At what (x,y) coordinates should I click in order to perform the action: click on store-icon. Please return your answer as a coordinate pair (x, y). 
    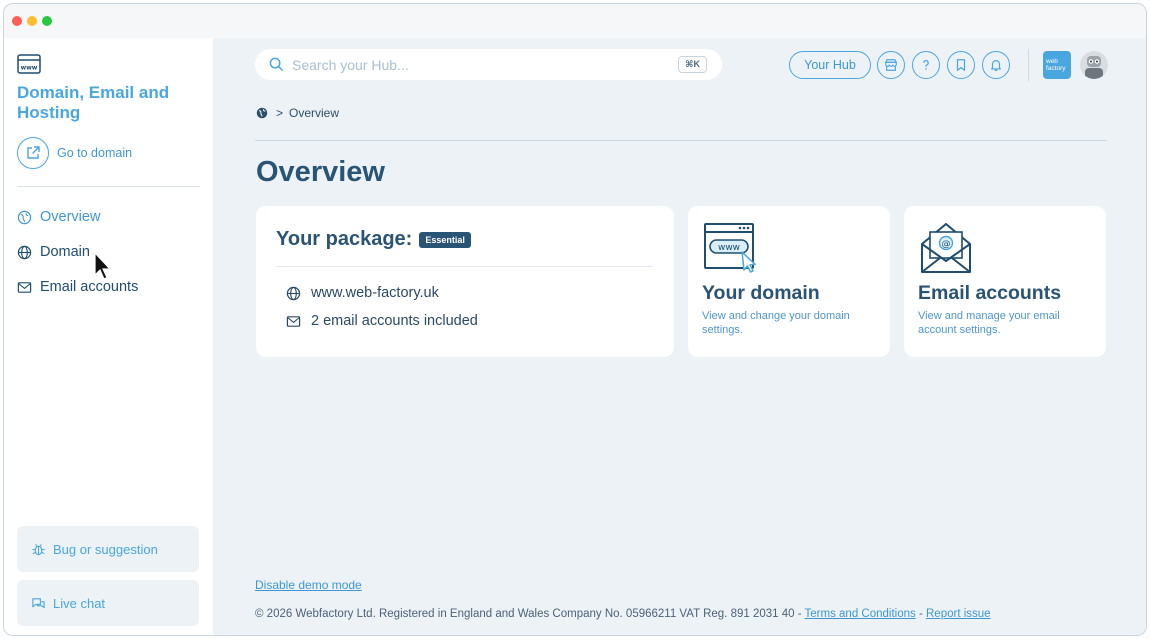
    Looking at the image, I should click on (891, 65).